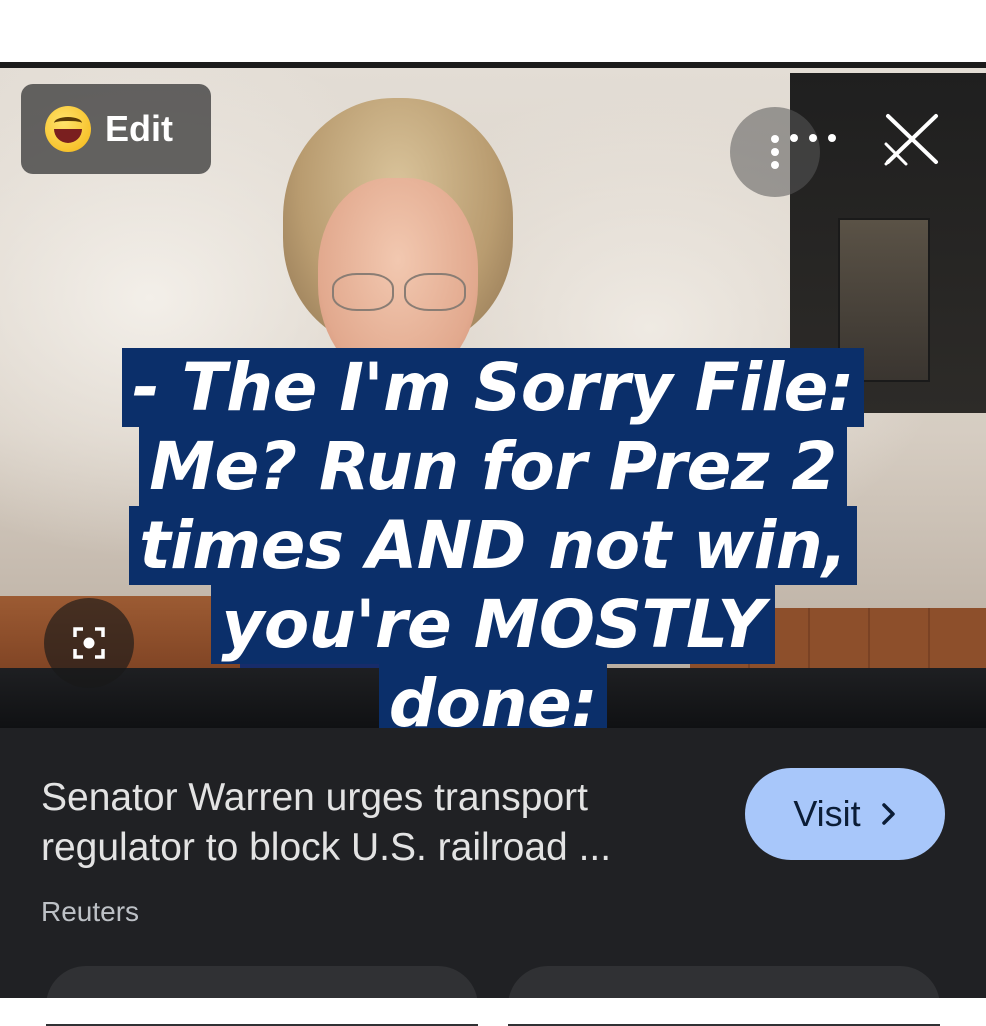 Image resolution: width=986 pixels, height=1026 pixels. What do you see at coordinates (493, 31) in the screenshot?
I see `status-area` at bounding box center [493, 31].